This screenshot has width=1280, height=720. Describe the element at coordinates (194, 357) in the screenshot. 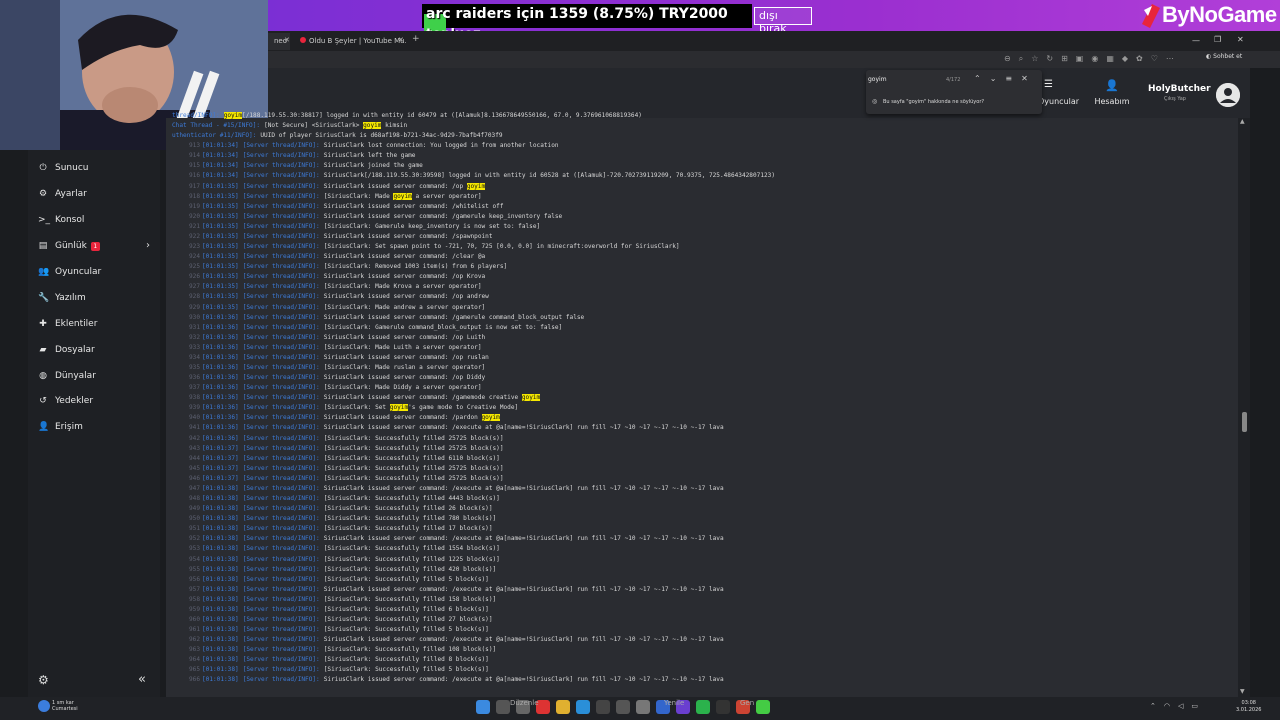

I see `log-n: 934` at that location.